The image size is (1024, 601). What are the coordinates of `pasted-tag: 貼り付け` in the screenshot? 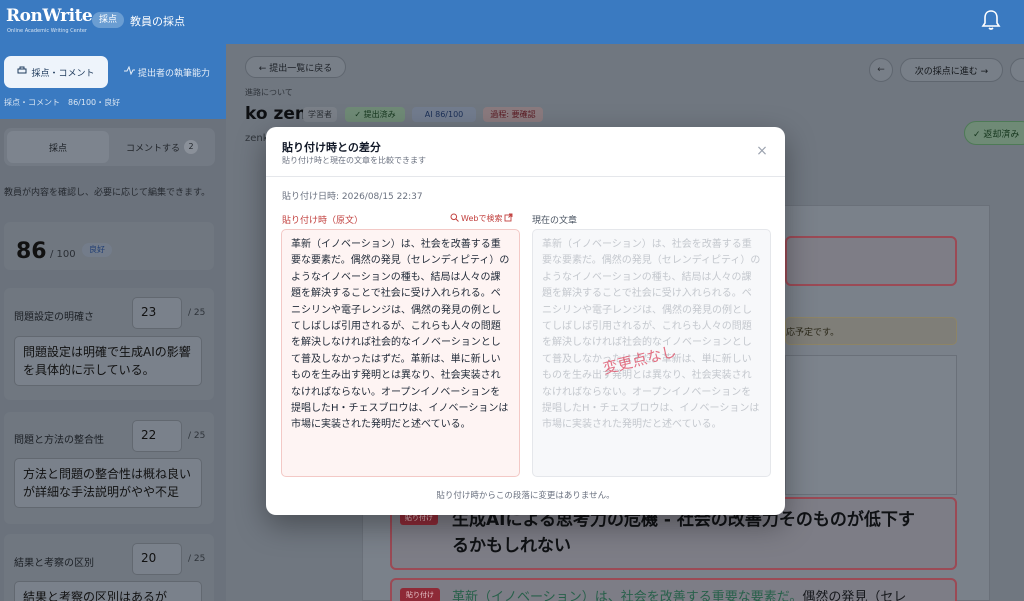 It's located at (420, 594).